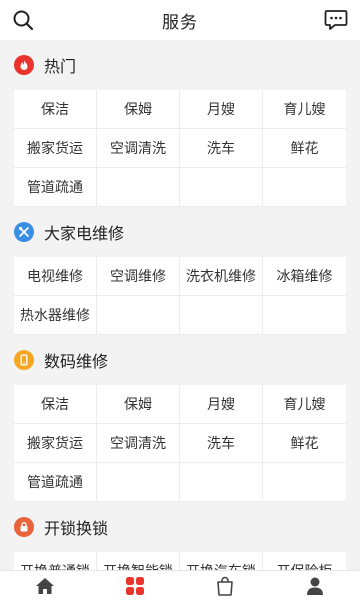 This screenshot has height=600, width=360. What do you see at coordinates (55, 561) in the screenshot?
I see `service-item: 开换普通锁` at bounding box center [55, 561].